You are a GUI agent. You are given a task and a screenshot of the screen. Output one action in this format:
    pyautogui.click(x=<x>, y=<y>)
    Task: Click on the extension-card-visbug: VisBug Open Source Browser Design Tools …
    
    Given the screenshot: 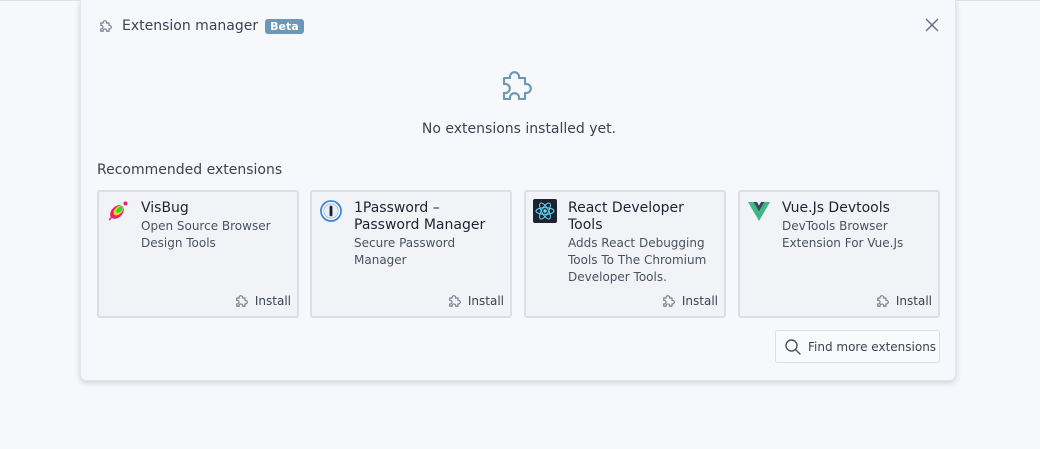 What is the action you would take?
    pyautogui.click(x=198, y=254)
    